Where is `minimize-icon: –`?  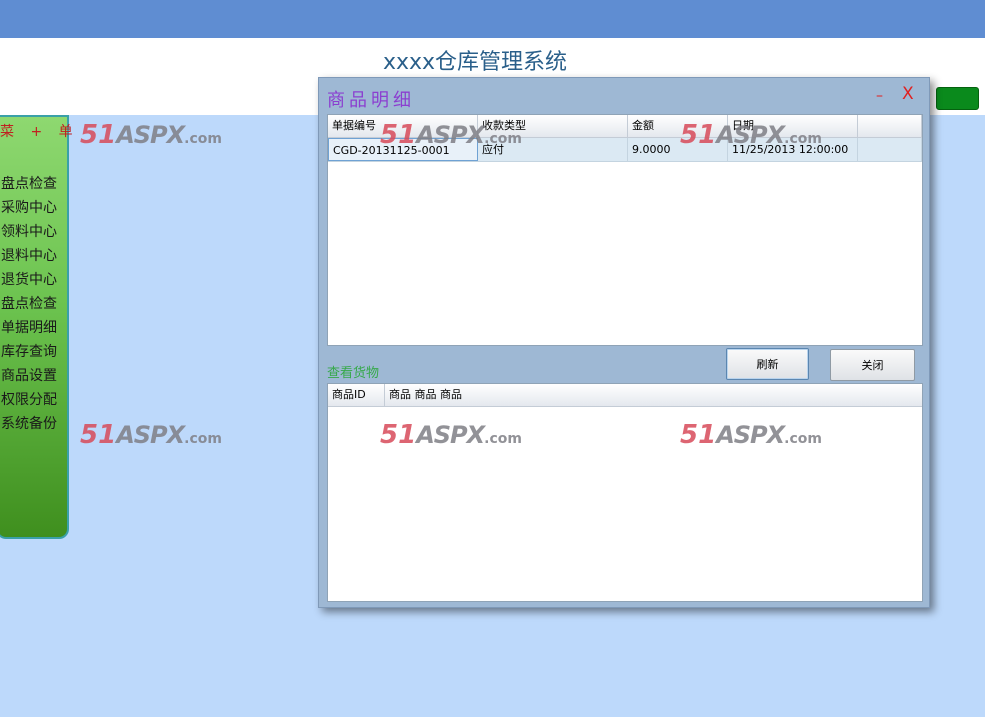
minimize-icon: – is located at coordinates (879, 96).